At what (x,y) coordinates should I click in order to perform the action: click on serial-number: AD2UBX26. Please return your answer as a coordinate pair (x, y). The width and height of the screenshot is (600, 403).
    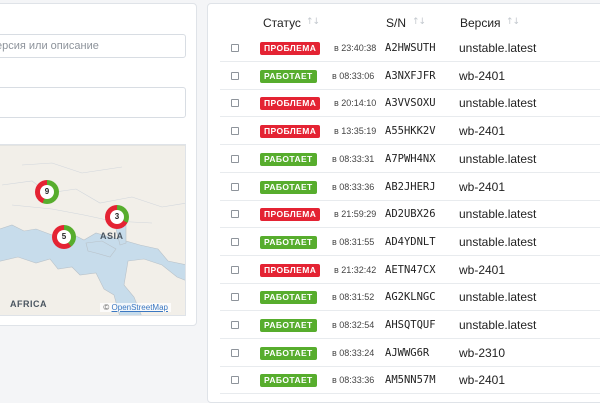
    Looking at the image, I should click on (410, 214).